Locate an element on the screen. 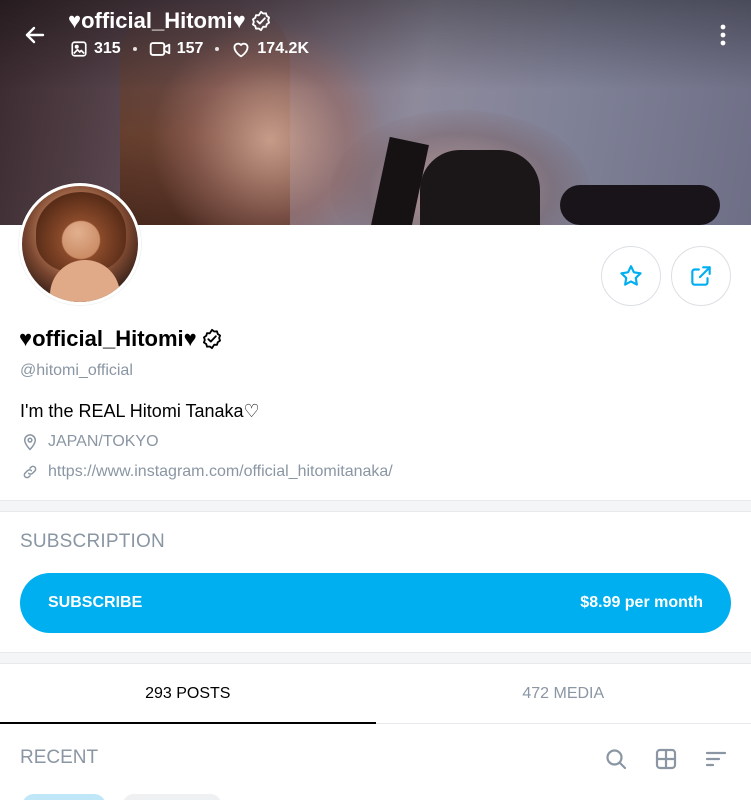 This screenshot has height=800, width=751. header-title: ♥official_Hitomi♥ is located at coordinates (170, 21).